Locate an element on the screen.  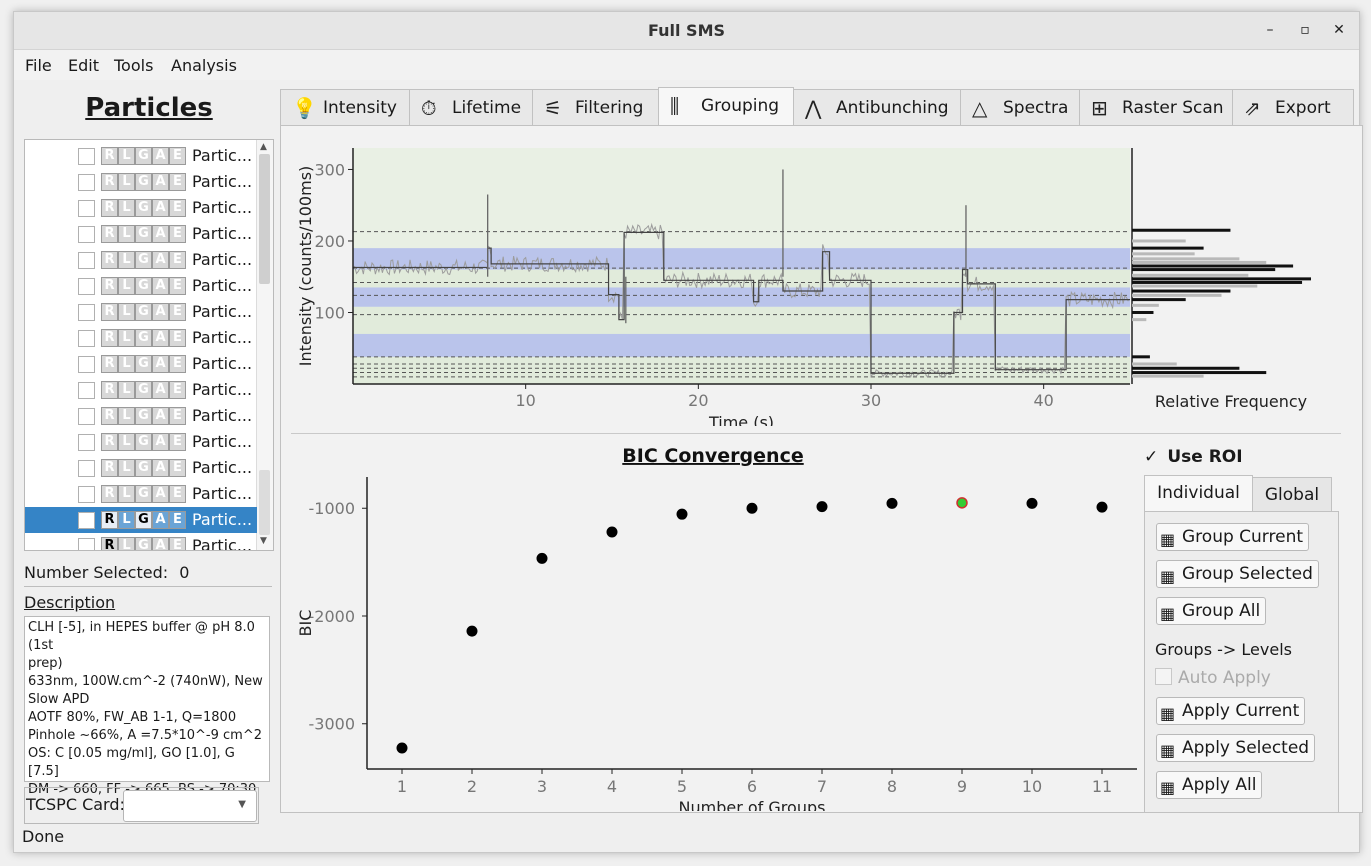
particle-list-scrollbar: ▲ ▼ is located at coordinates (264, 345).